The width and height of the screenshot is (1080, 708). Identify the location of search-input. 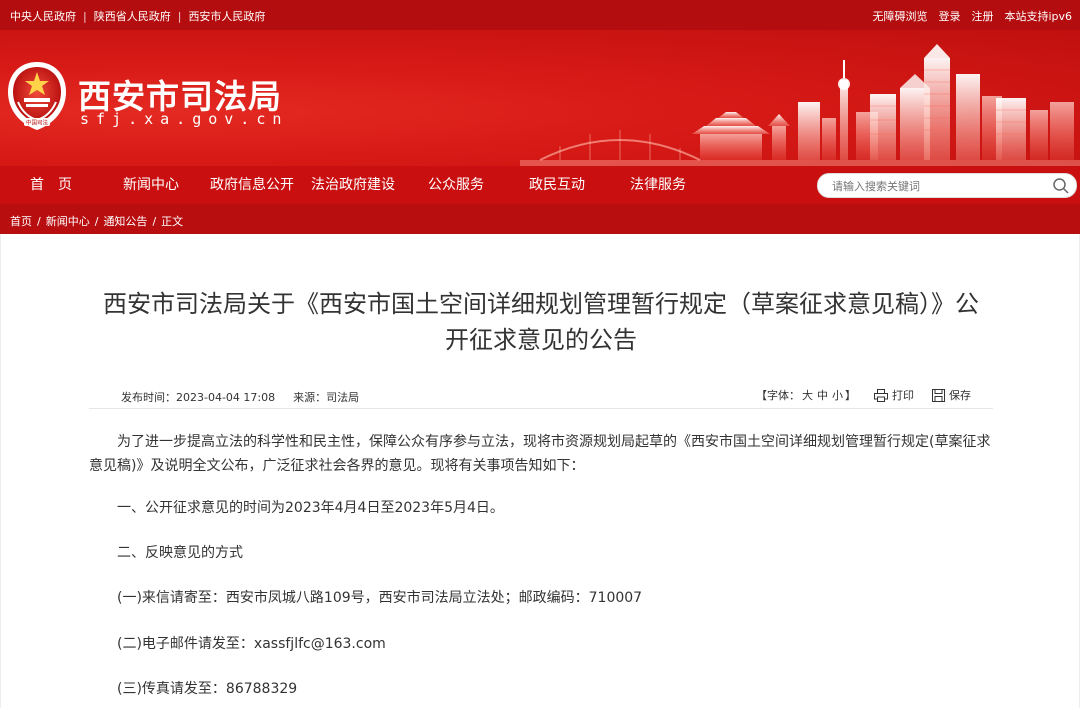
(937, 186).